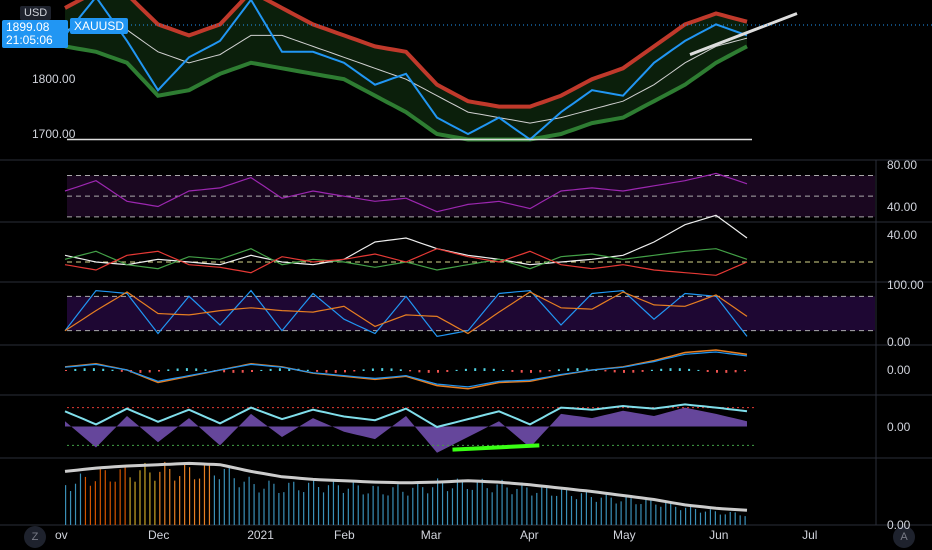 The image size is (932, 550). Describe the element at coordinates (624, 535) in the screenshot. I see `time-tick-label: May` at that location.